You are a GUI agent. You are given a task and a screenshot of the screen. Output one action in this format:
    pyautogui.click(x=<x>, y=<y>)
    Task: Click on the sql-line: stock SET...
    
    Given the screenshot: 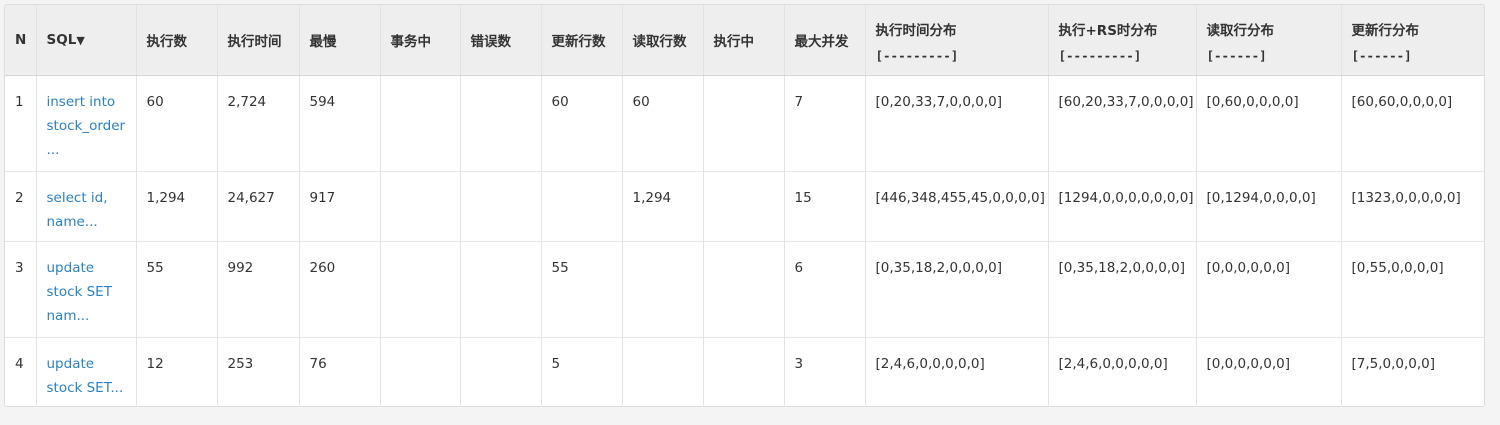 What is the action you would take?
    pyautogui.click(x=85, y=387)
    